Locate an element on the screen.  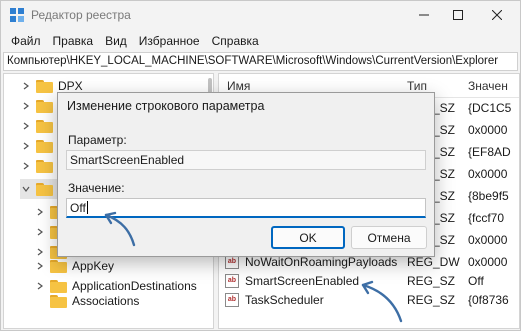
row-type: REG_DW is located at coordinates (433, 262).